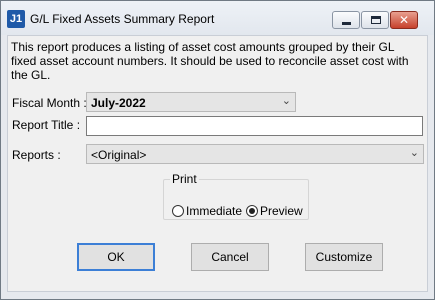  What do you see at coordinates (236, 196) in the screenshot?
I see `print-group: Print Immediate Preview` at bounding box center [236, 196].